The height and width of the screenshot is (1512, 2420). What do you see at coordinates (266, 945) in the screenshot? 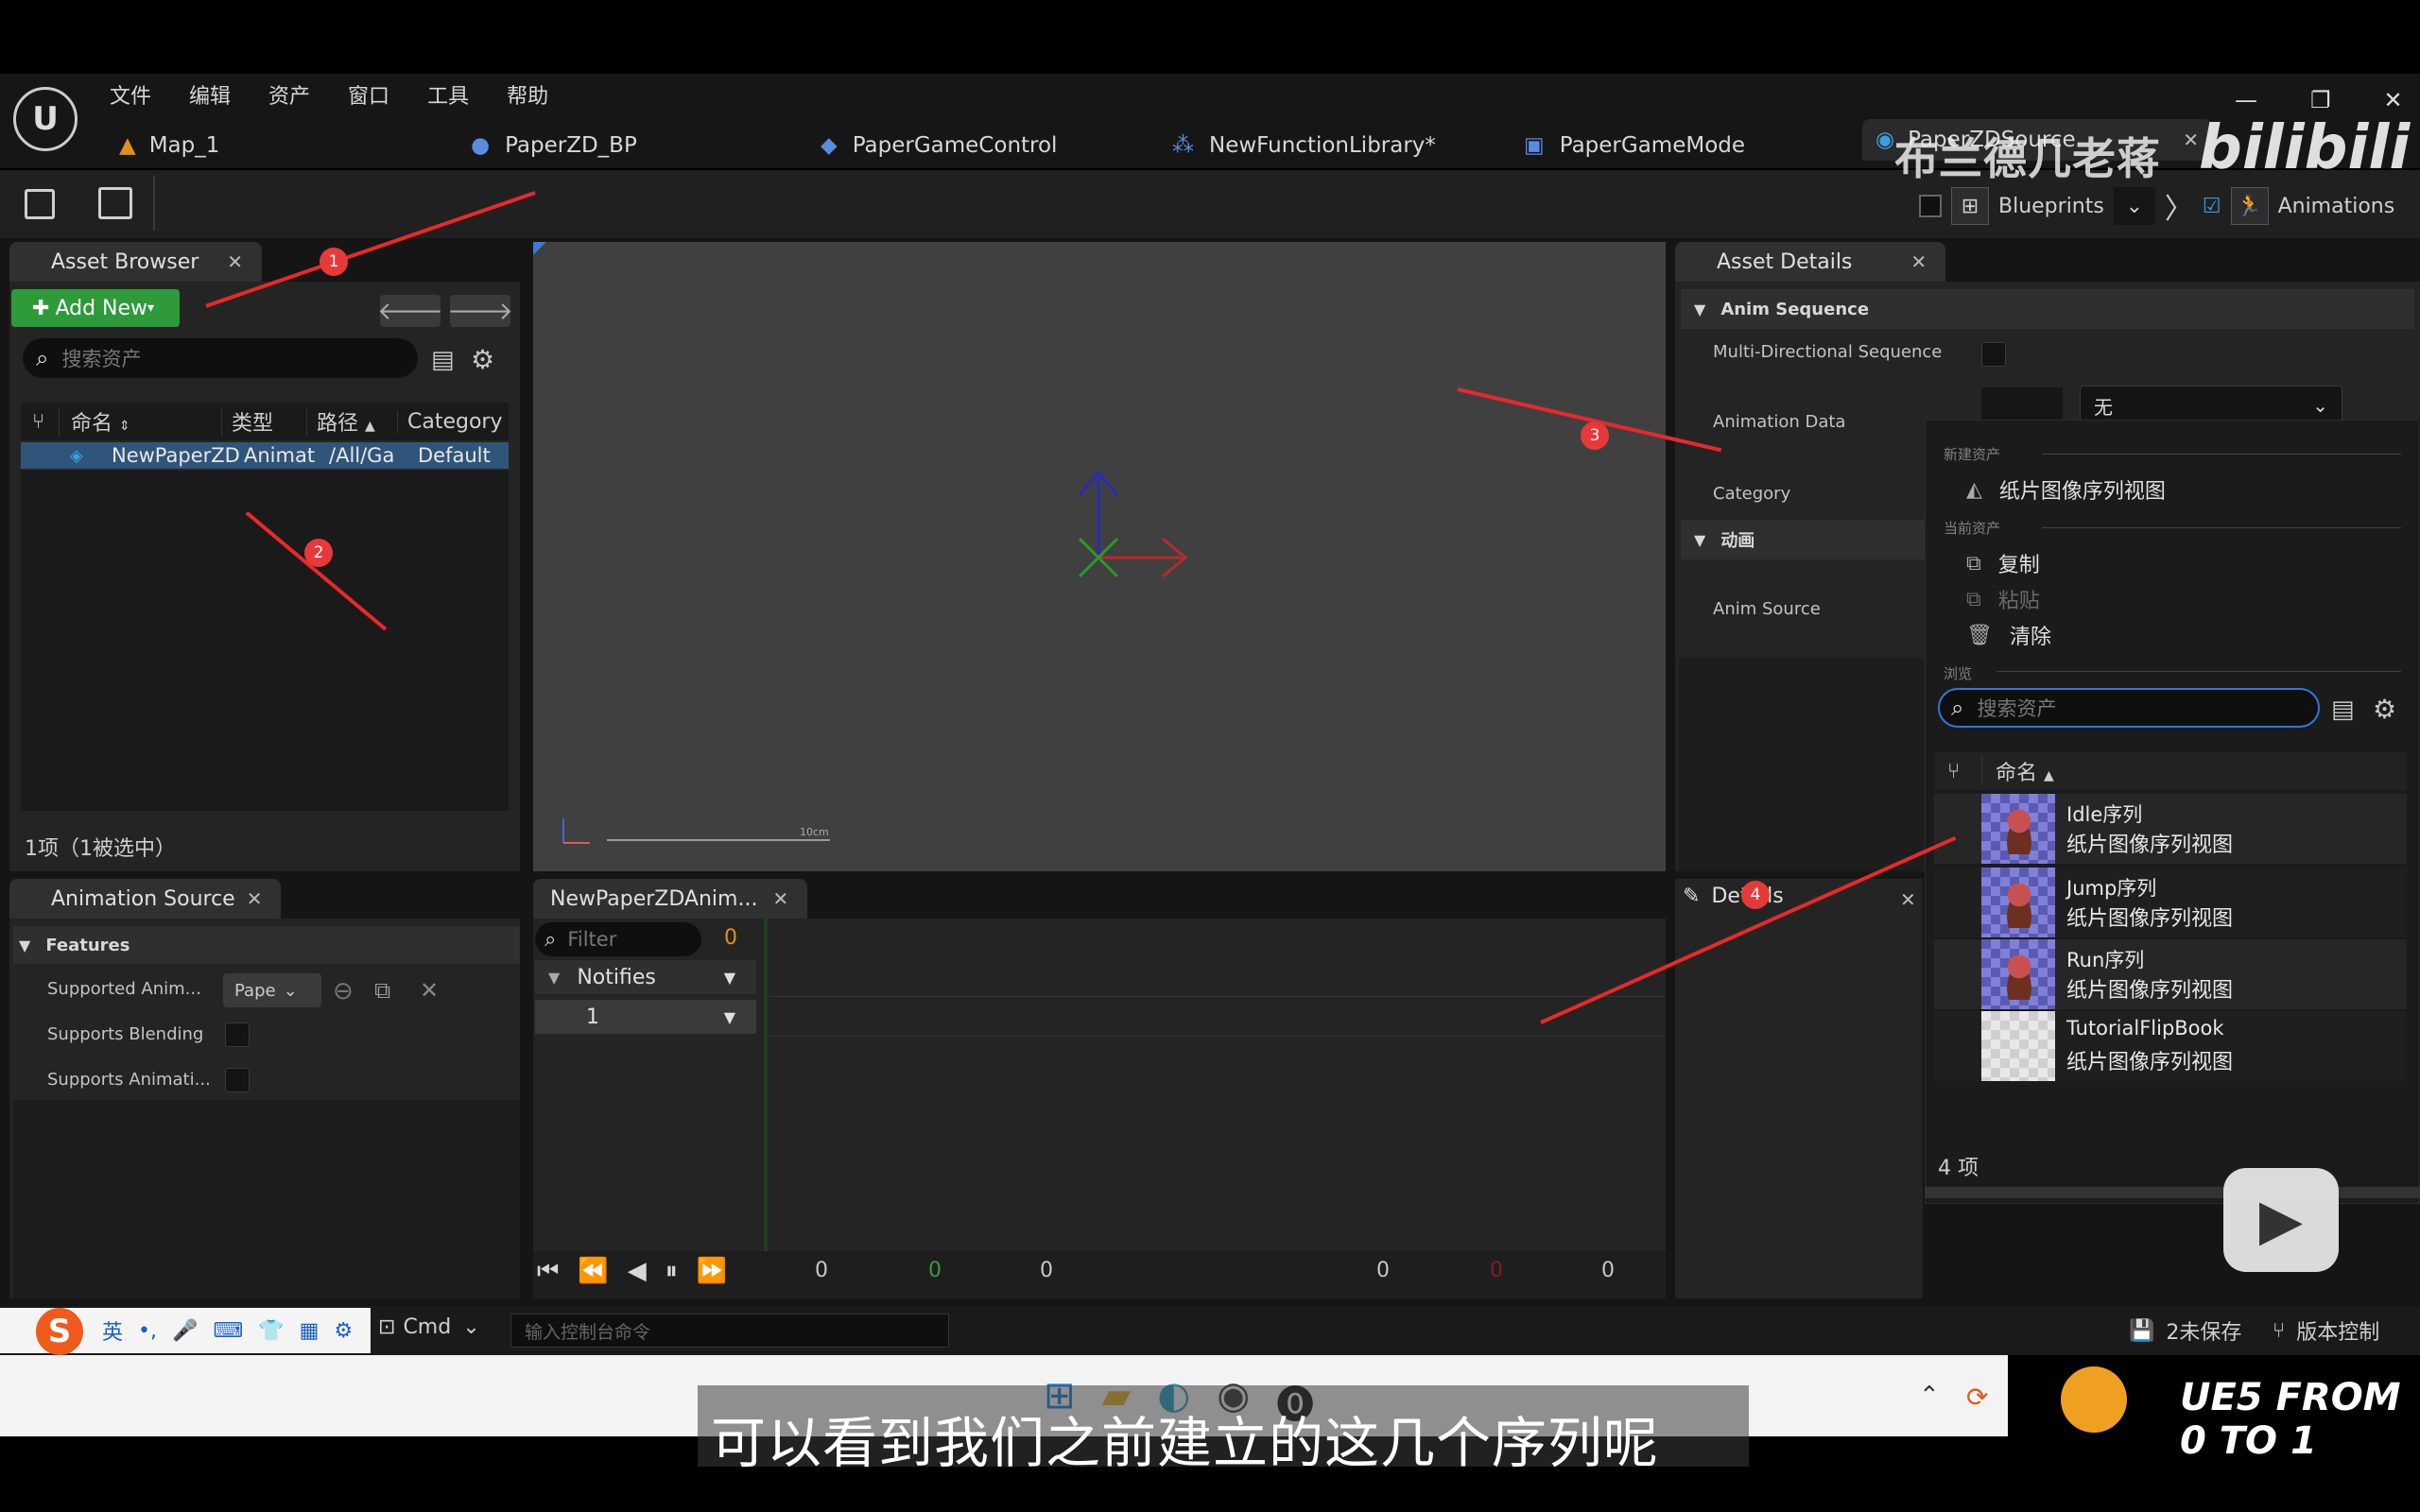
I see `section-features: ▼ Features` at bounding box center [266, 945].